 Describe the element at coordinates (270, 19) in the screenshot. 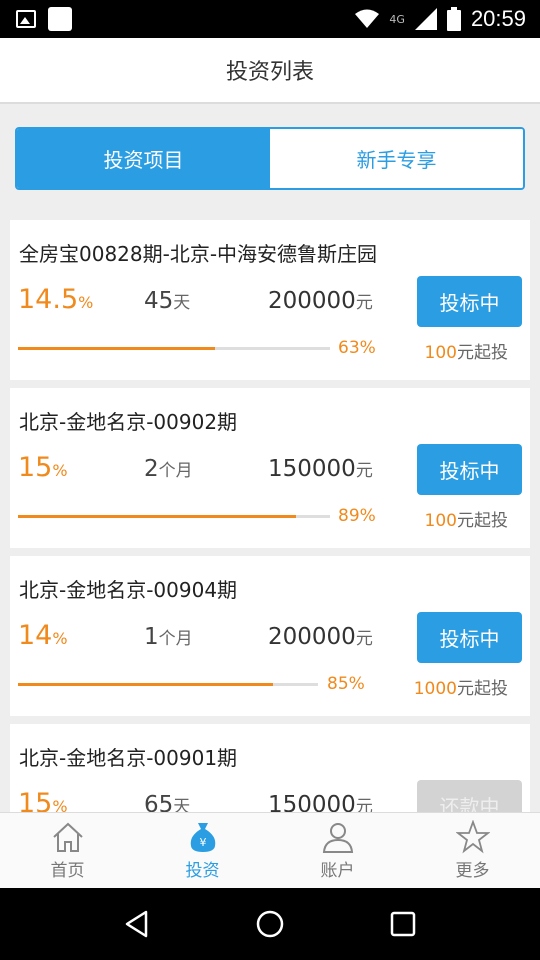

I see `status-bar: 4G 20:59` at that location.